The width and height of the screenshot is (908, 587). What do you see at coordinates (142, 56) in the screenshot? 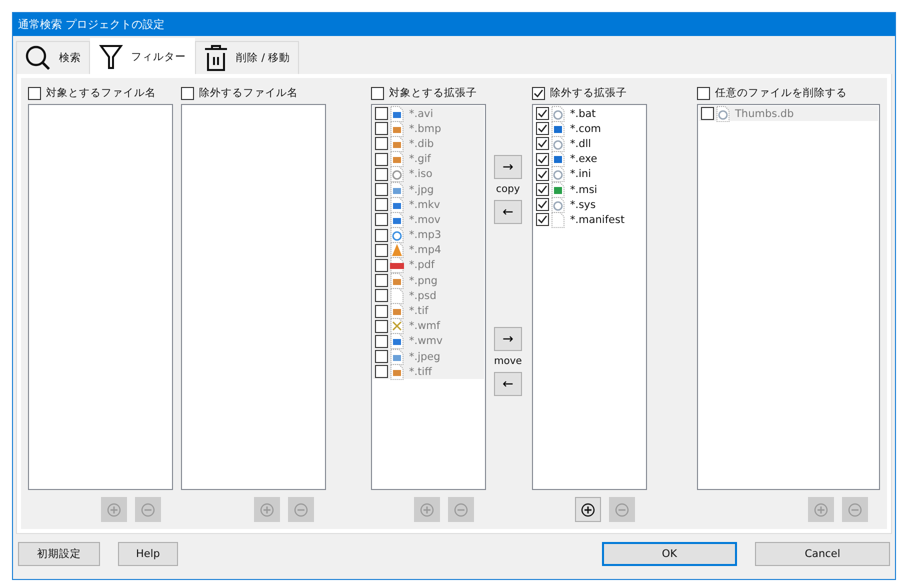
I see `tab: フィルター` at bounding box center [142, 56].